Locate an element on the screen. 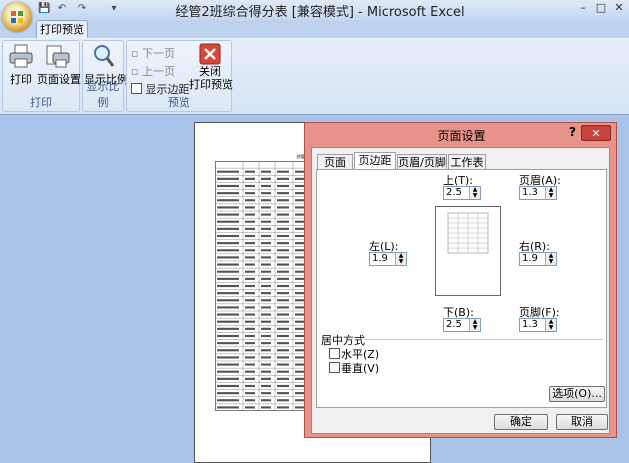 This screenshot has width=629, height=463. office-button is located at coordinates (17, 17).